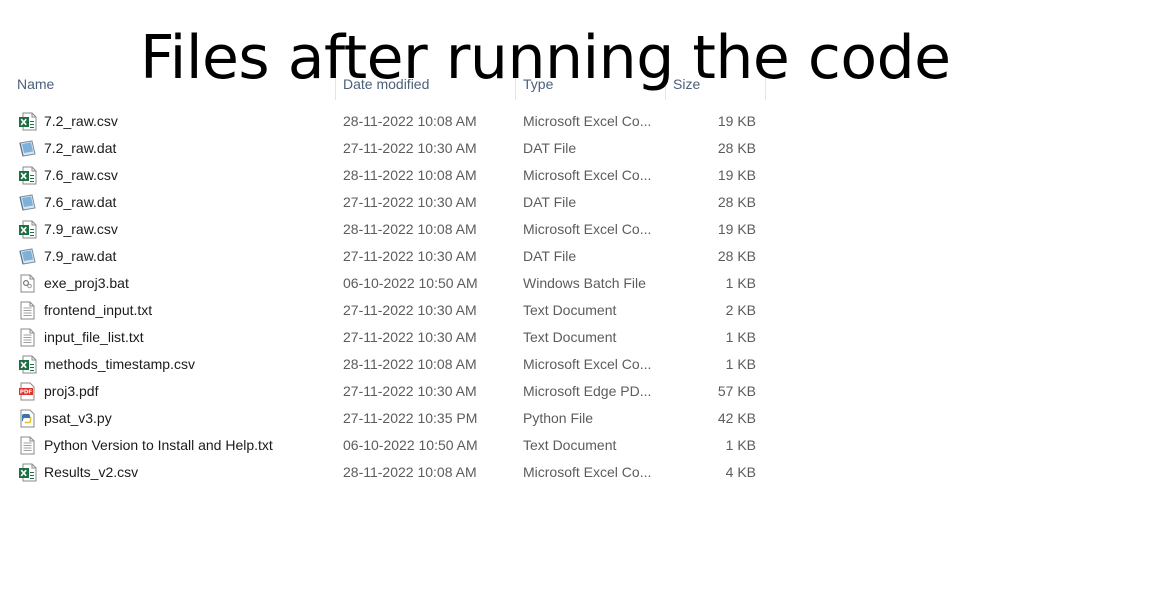 The width and height of the screenshot is (1160, 599). Describe the element at coordinates (80, 202) in the screenshot. I see `file-name: 7.6_raw.dat` at that location.